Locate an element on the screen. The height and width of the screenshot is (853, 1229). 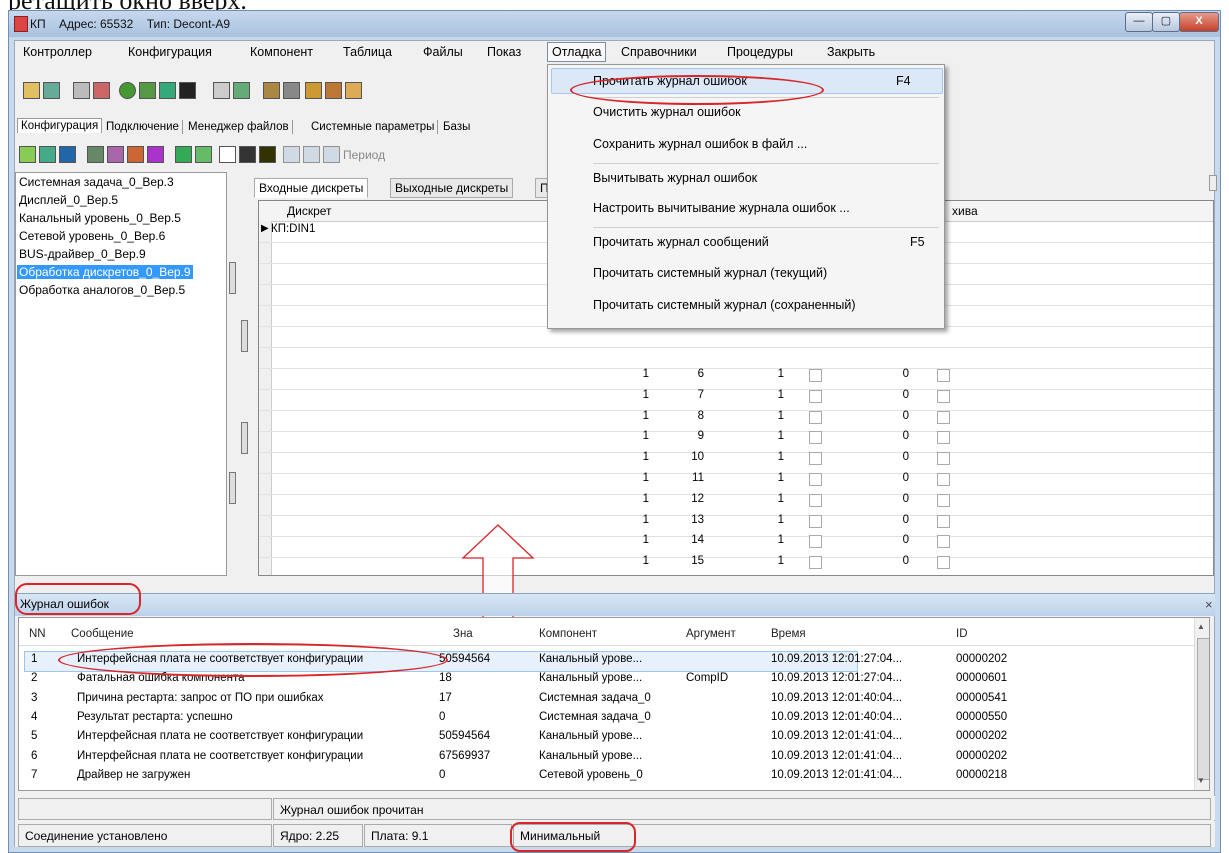
menu-references: Справочники is located at coordinates (659, 52).